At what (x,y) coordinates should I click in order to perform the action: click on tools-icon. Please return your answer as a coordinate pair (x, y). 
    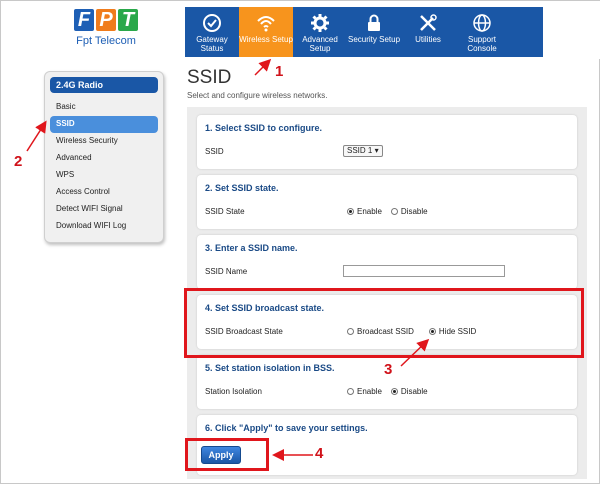
    Looking at the image, I should click on (428, 22).